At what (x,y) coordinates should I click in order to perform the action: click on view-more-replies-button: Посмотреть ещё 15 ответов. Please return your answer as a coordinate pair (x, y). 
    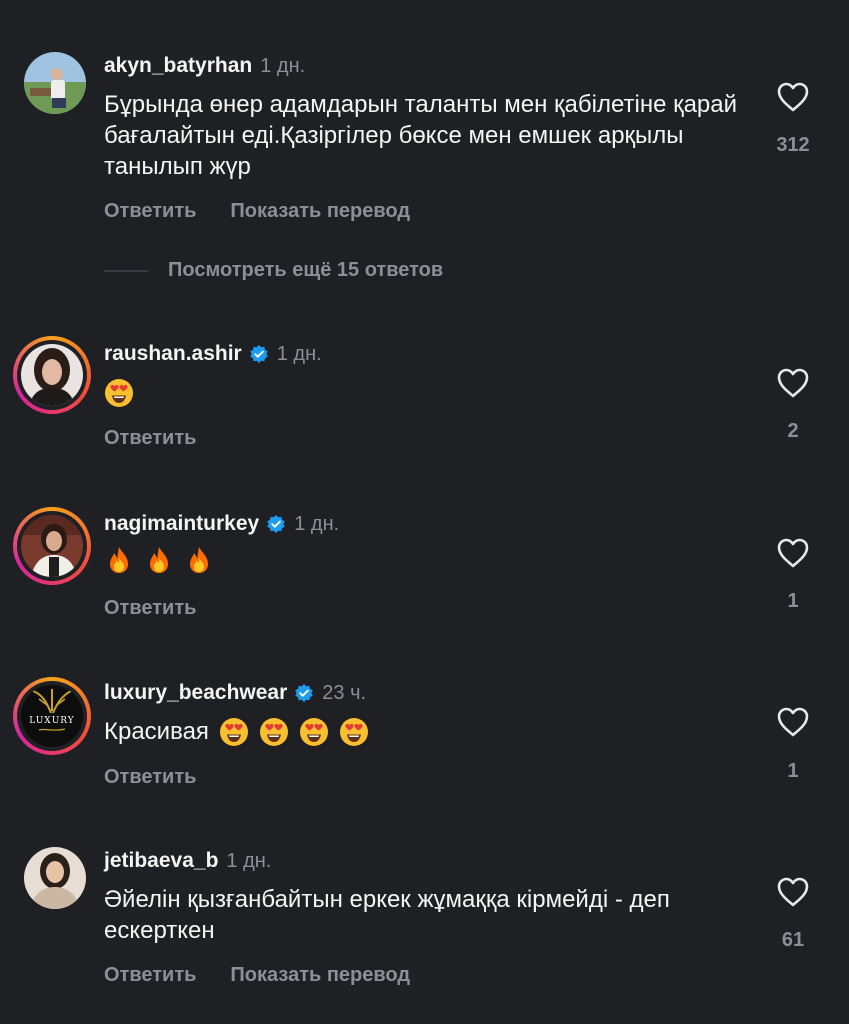
    Looking at the image, I should click on (273, 270).